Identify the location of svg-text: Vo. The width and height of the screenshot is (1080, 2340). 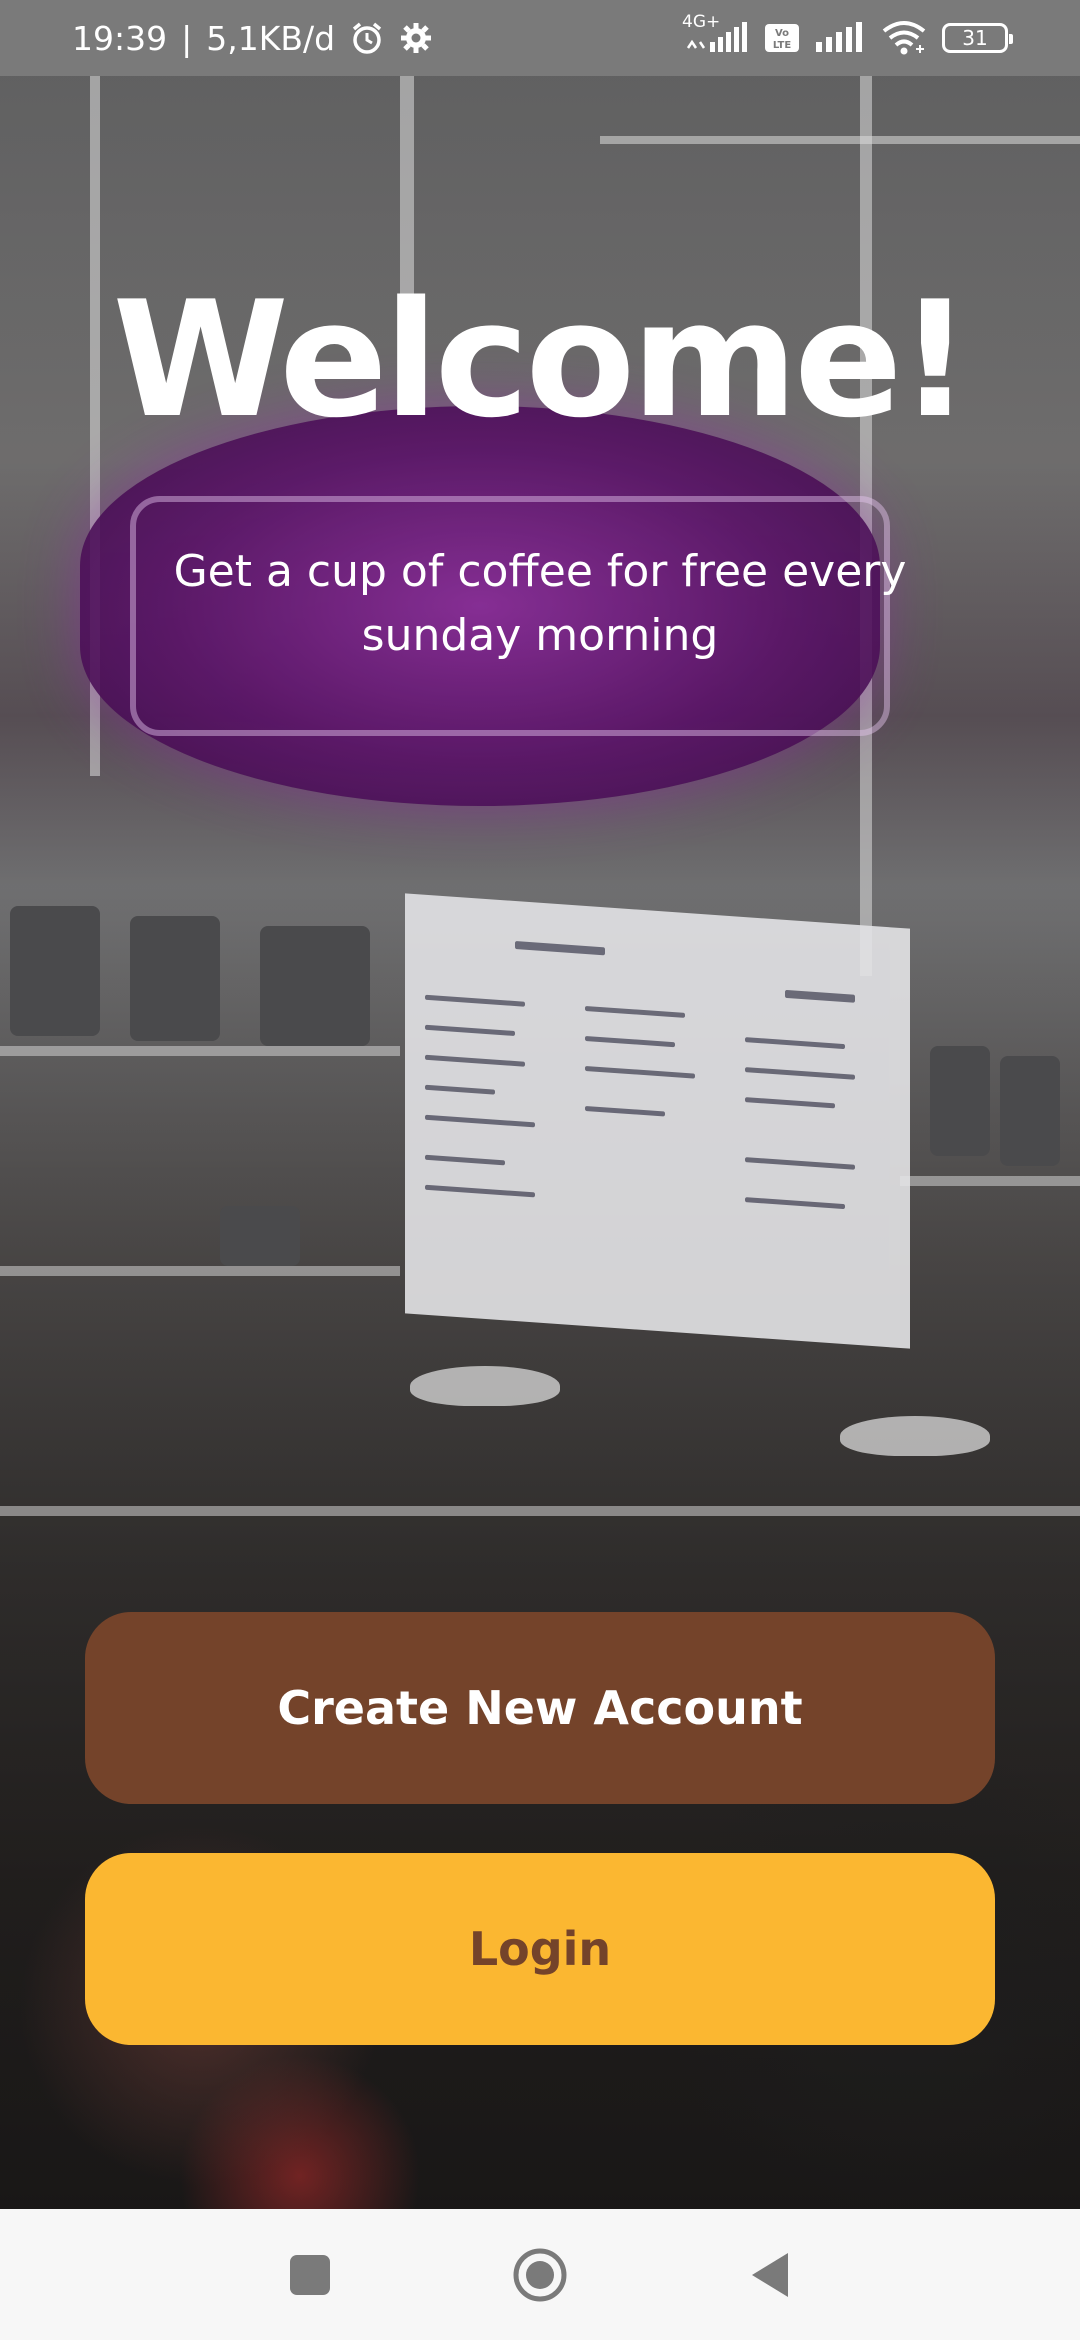
(782, 33).